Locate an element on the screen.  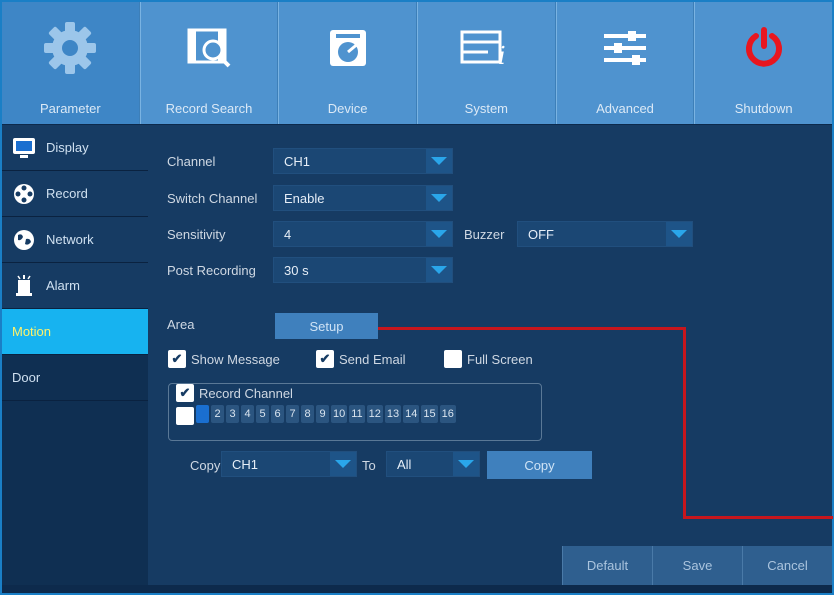
sidebar-item-label: Alarm is located at coordinates (63, 285).